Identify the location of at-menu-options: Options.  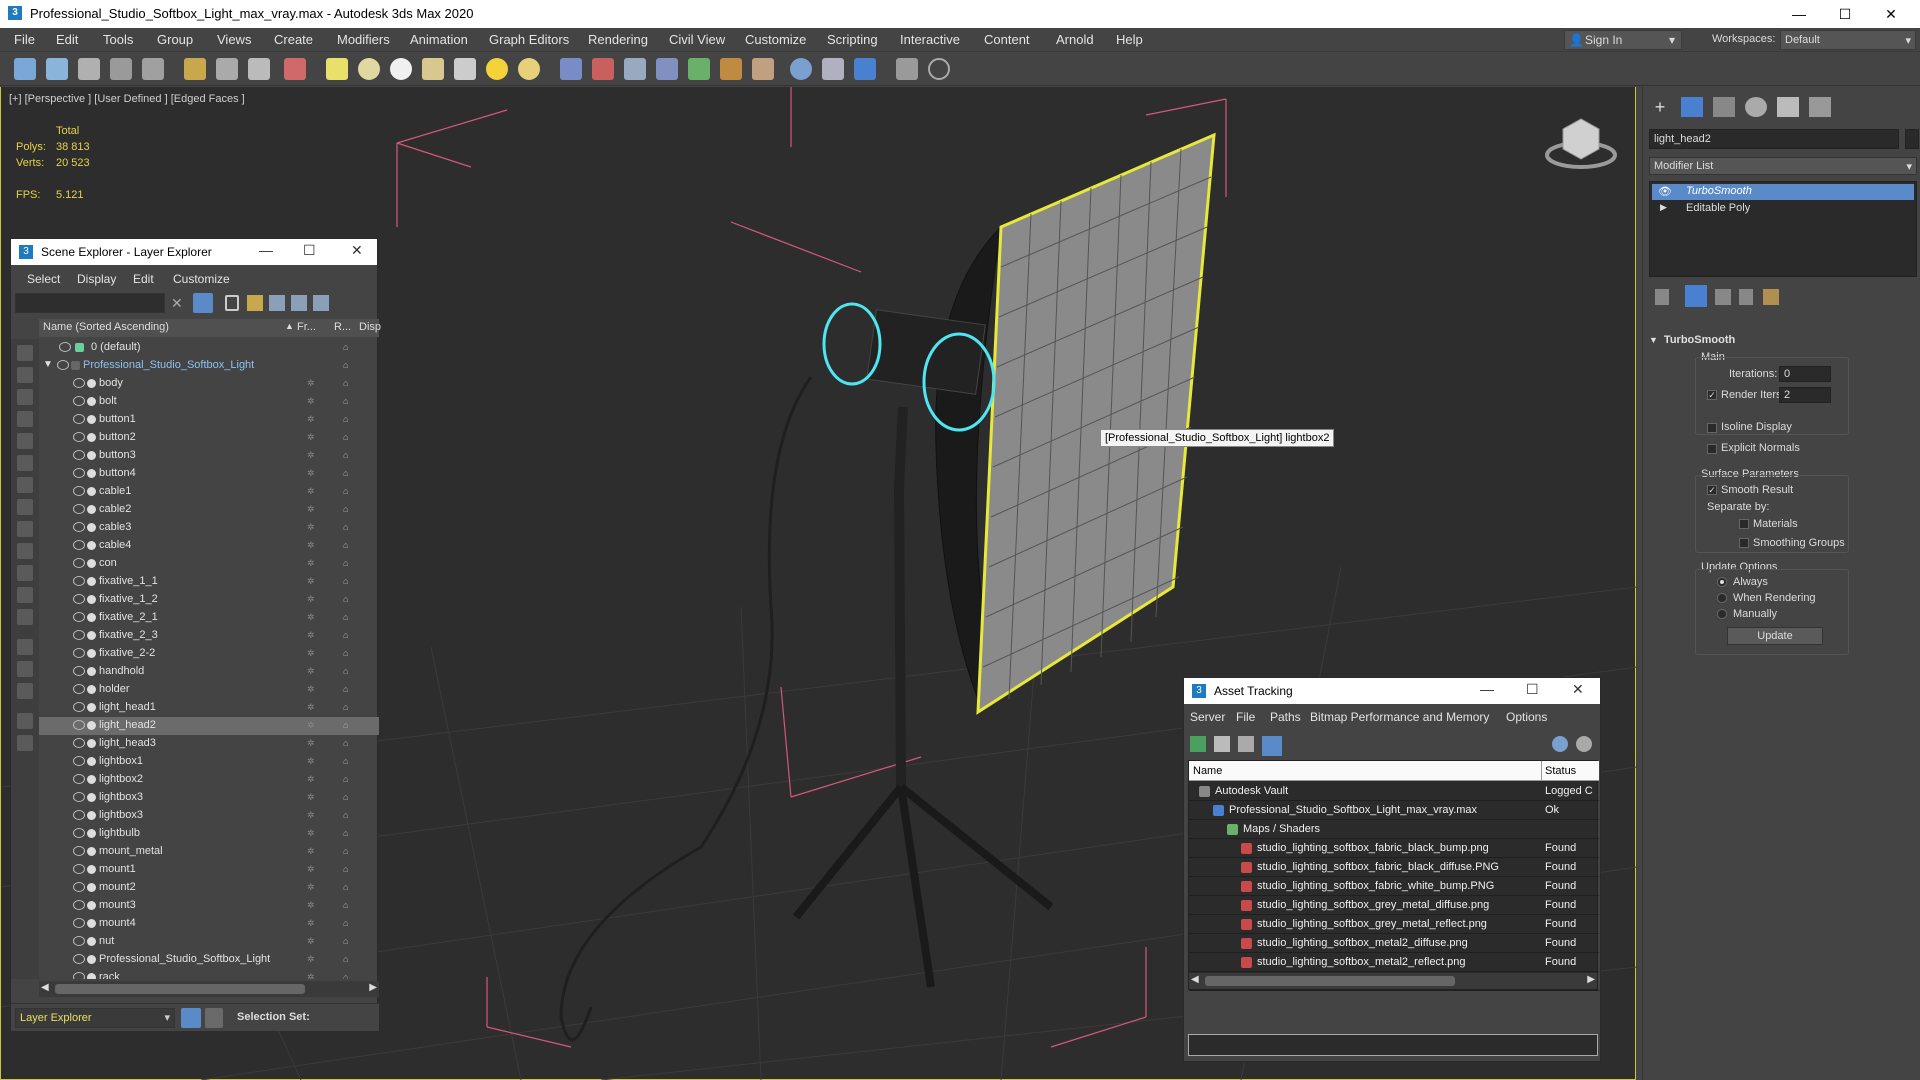
(1526, 717).